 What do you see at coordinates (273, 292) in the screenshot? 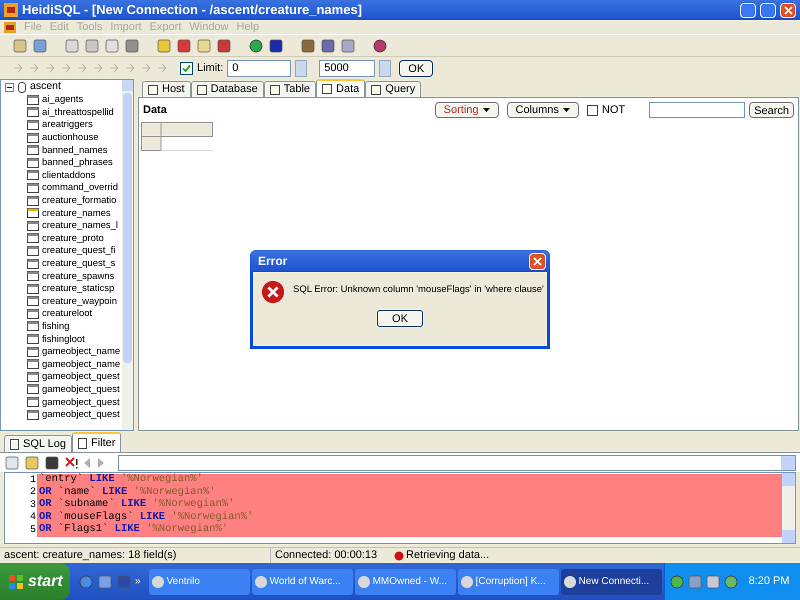
I see `error-icon` at bounding box center [273, 292].